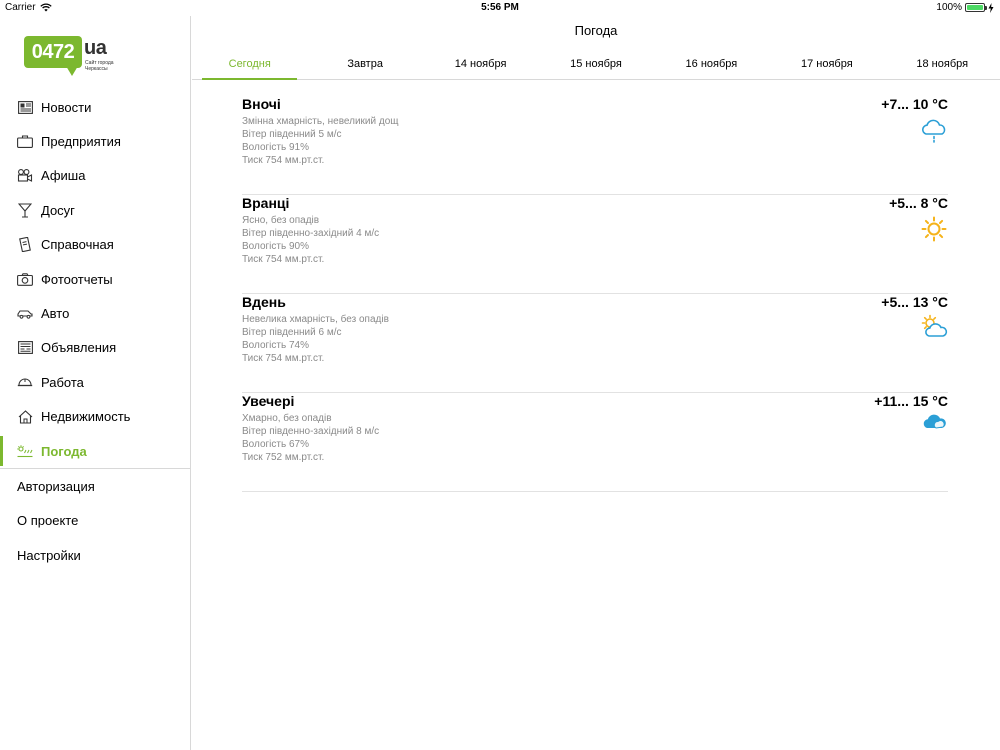 This screenshot has height=750, width=1000. What do you see at coordinates (95, 521) in the screenshot?
I see `sidebar-item-about: О проекте` at bounding box center [95, 521].